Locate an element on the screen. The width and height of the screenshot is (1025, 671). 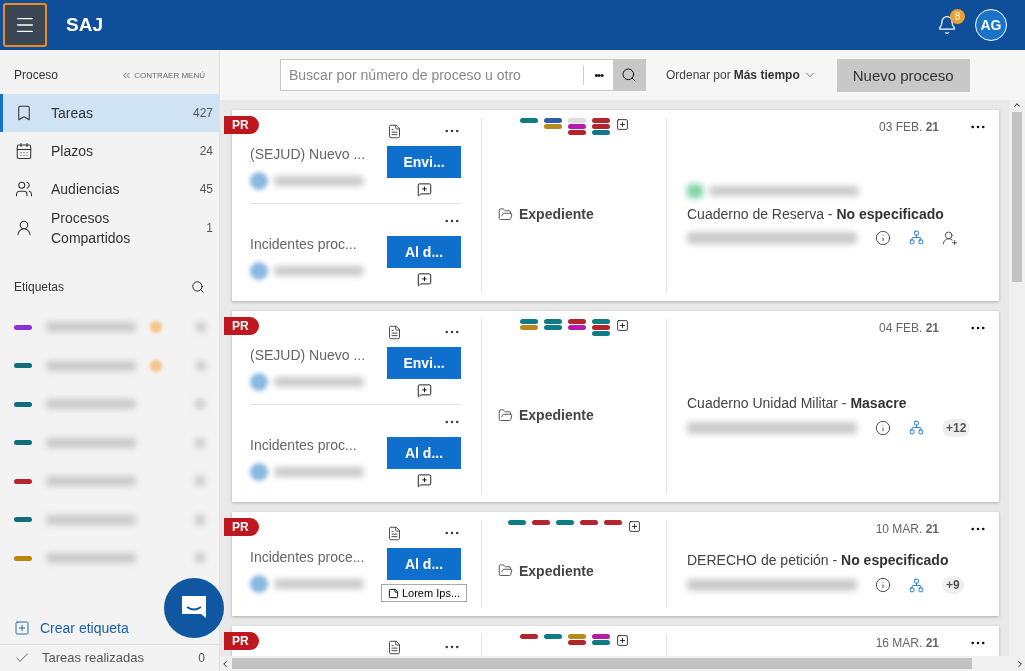
nav-item: Audiencias 45 is located at coordinates (109, 189).